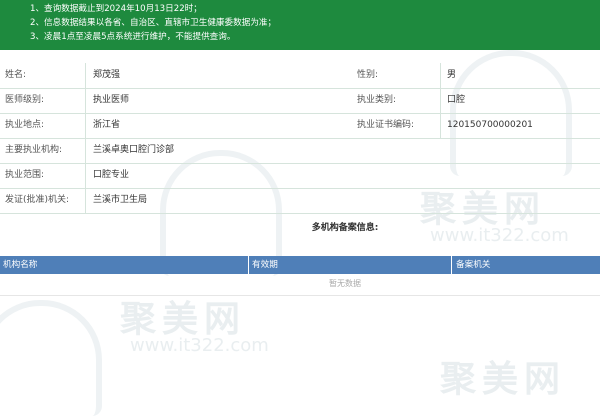 Image resolution: width=600 pixels, height=416 pixels. What do you see at coordinates (265, 265) in the screenshot?
I see `column-header-validity: 有效期` at bounding box center [265, 265].